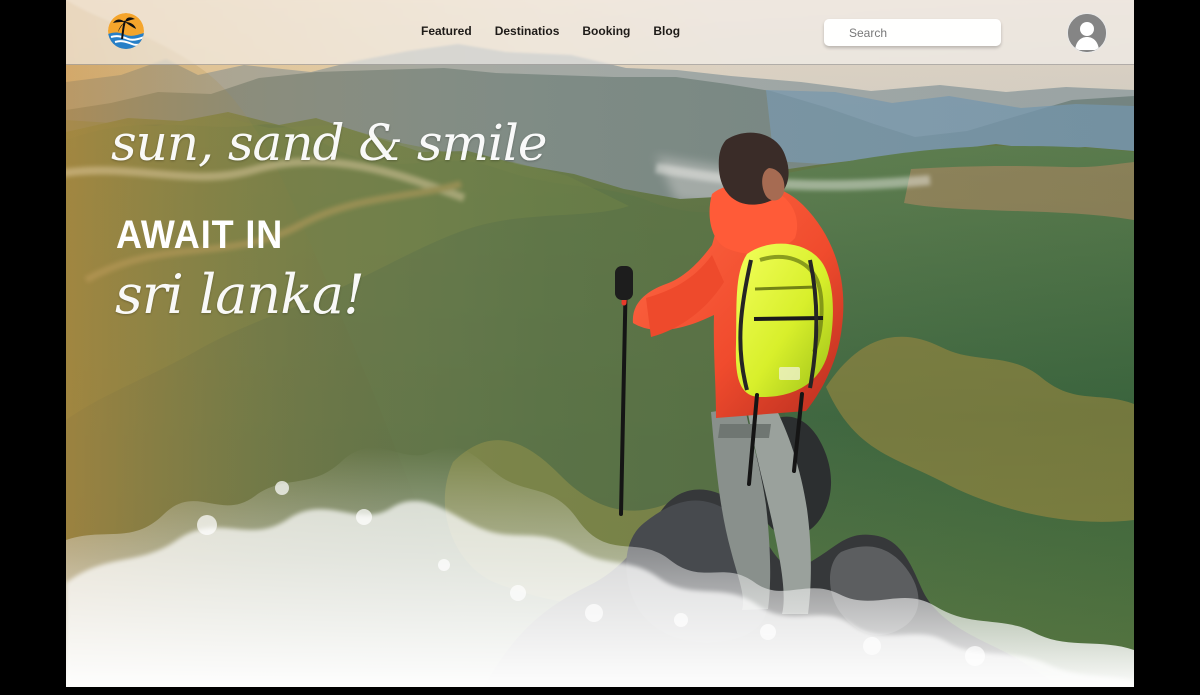  What do you see at coordinates (606, 31) in the screenshot?
I see `nav-link-booking: Booking` at bounding box center [606, 31].